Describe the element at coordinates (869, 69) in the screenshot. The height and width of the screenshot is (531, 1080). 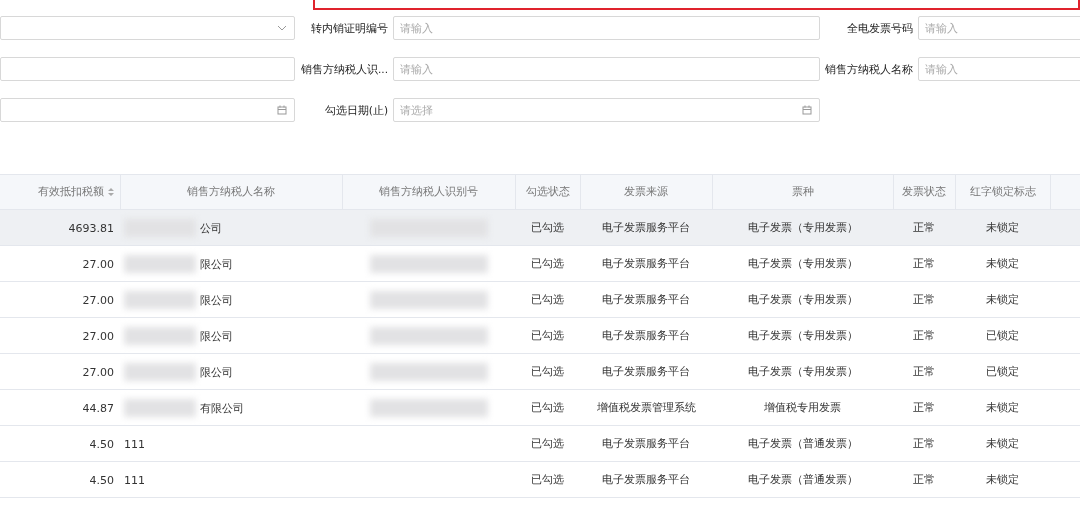
I see `field-label: 销售方纳税人名称` at that location.